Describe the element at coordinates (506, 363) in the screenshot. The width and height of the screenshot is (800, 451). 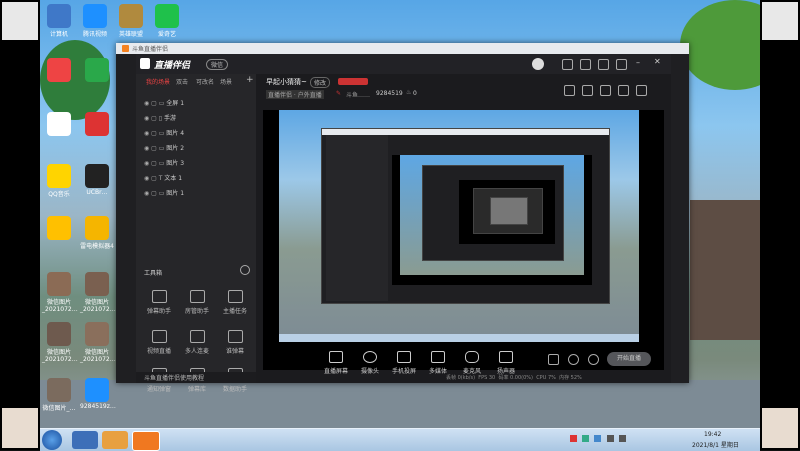
I see `speaker-button: 扬声器` at that location.